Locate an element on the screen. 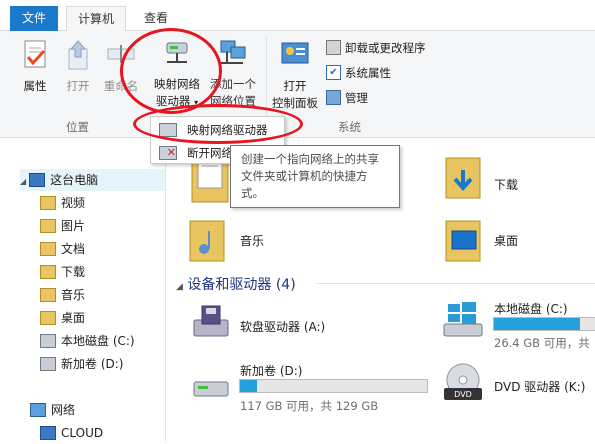 This screenshot has height=444, width=595. tooltip: 创建一个指向网络上的共享 文件夹或计算机的快捷方 式。 is located at coordinates (315, 176).